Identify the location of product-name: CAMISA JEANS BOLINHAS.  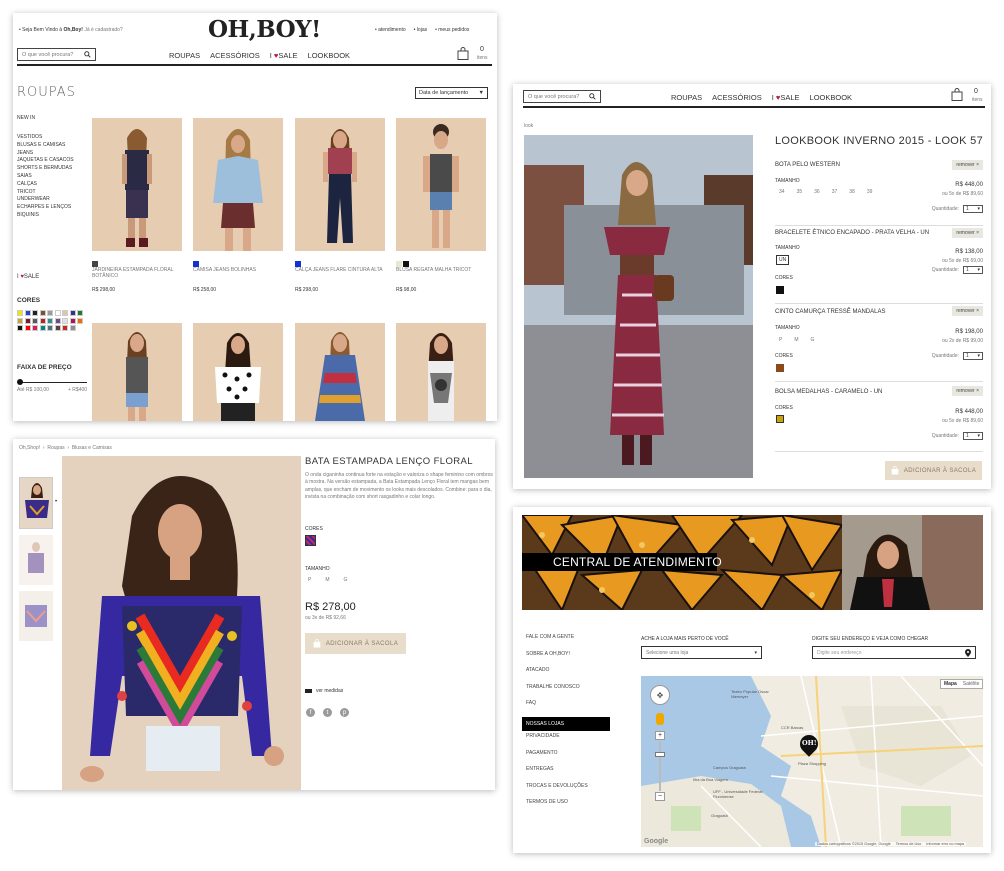
(238, 270).